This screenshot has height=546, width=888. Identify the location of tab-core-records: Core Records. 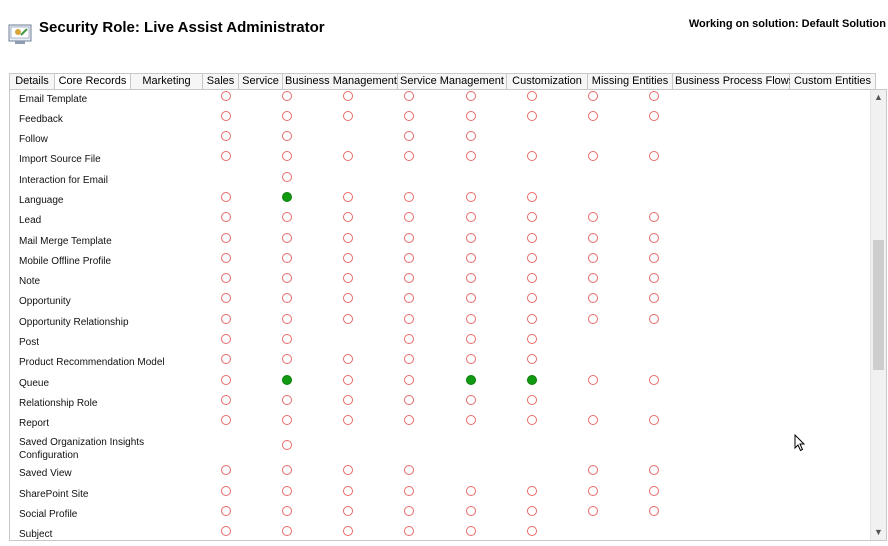
(93, 81).